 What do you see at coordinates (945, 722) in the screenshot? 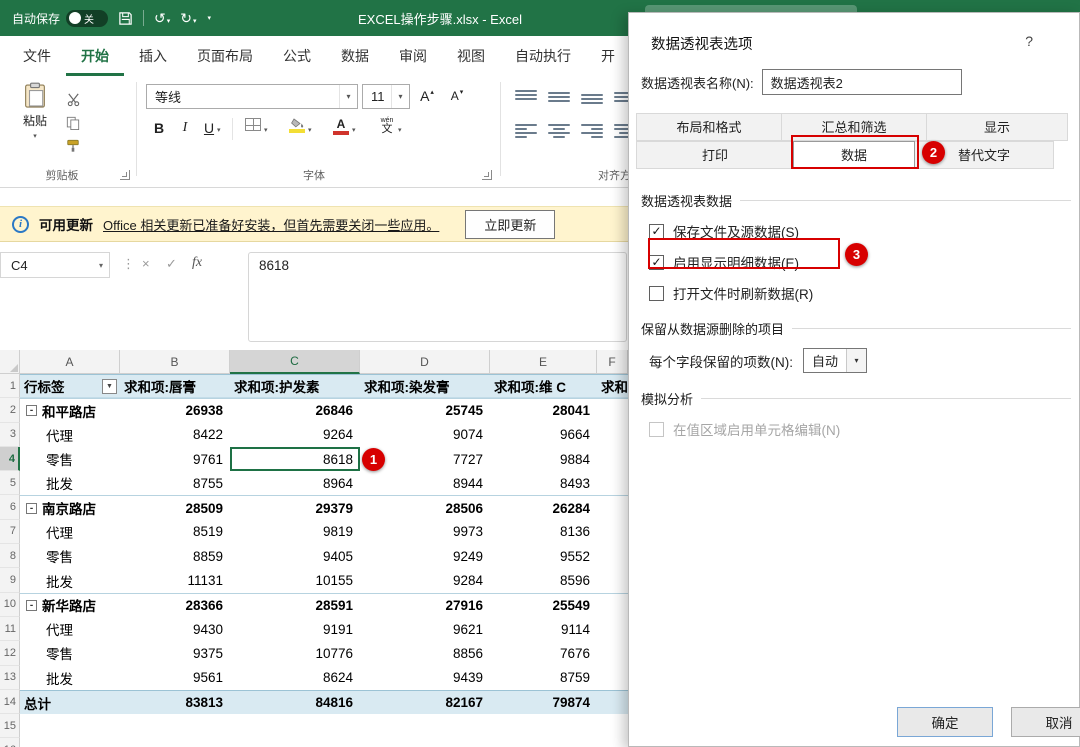
I see `ok-button: 确定` at bounding box center [945, 722].